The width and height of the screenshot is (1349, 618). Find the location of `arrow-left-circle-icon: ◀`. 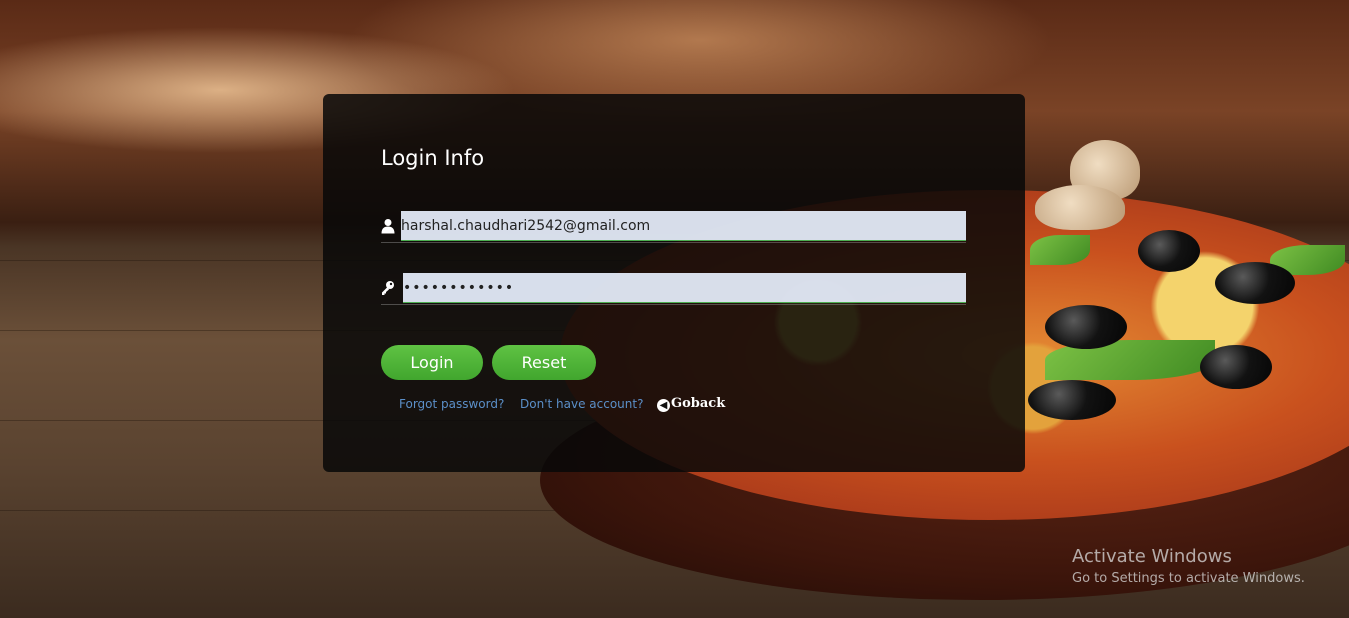

arrow-left-circle-icon: ◀ is located at coordinates (663, 405).